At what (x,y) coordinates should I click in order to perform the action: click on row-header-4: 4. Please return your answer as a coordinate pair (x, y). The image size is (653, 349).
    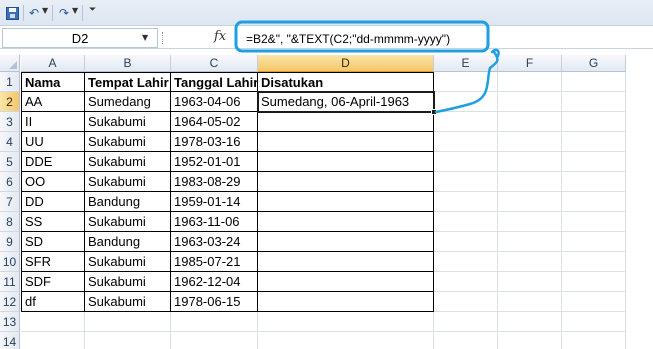
    Looking at the image, I should click on (10, 142).